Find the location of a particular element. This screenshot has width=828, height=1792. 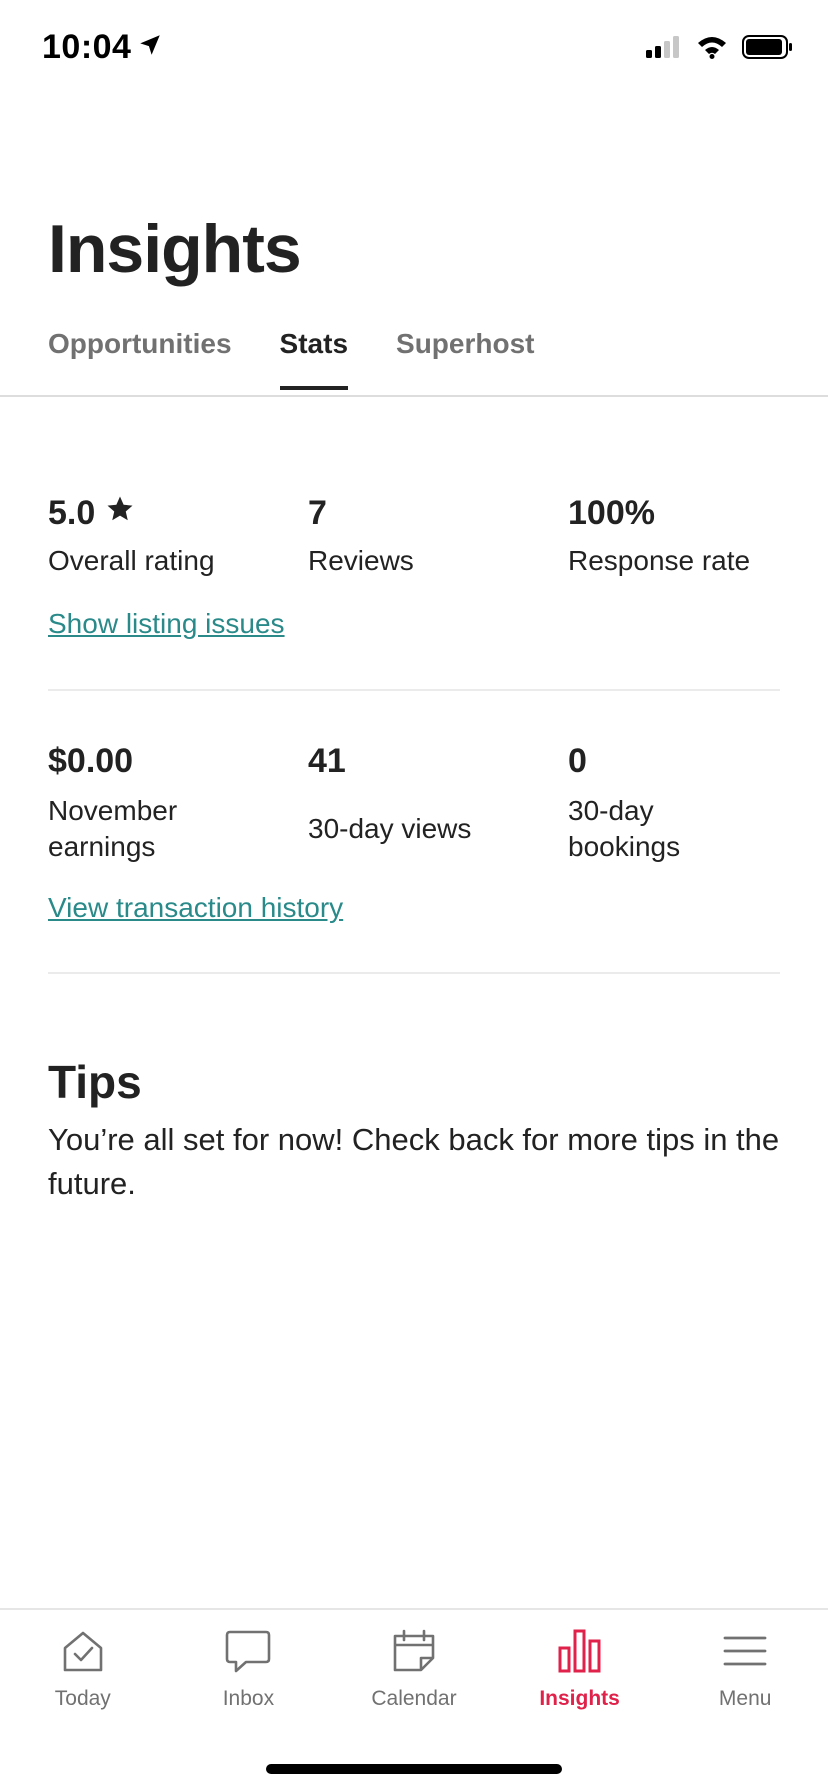

bookings-value: 0 is located at coordinates (577, 761).